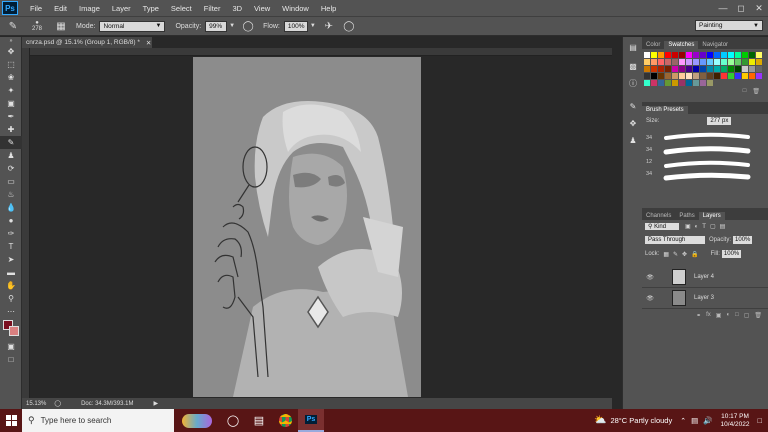  I want to click on opacity-dropdown-icon: ▼, so click(232, 26).